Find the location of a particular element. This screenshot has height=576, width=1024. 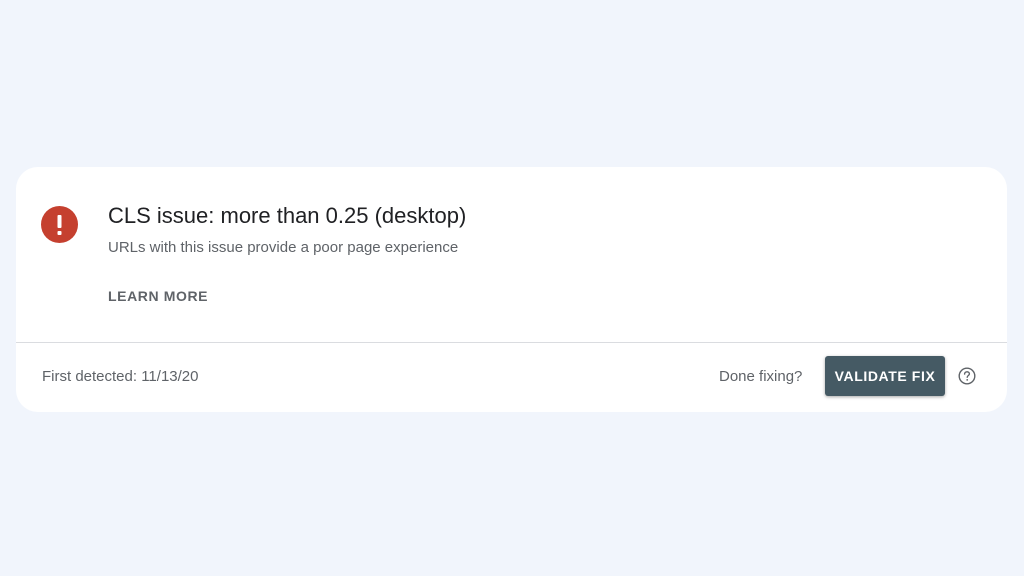

error-icon is located at coordinates (59, 224).